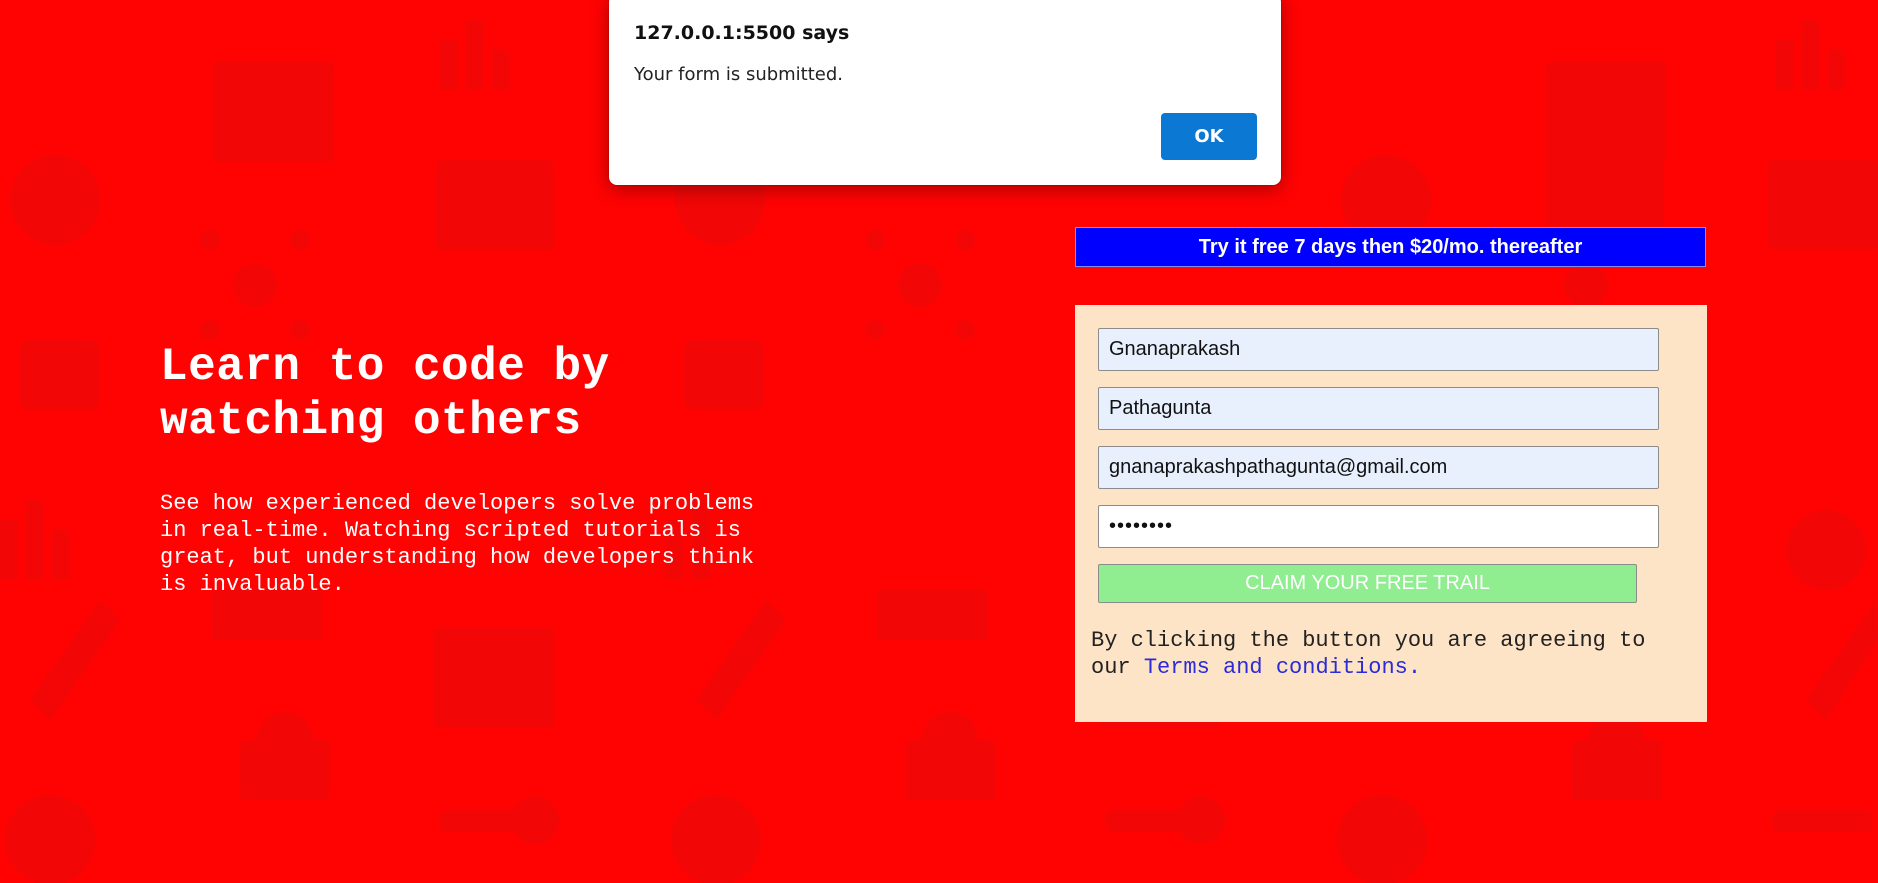 The image size is (1878, 883). What do you see at coordinates (1378, 408) in the screenshot?
I see `last-name-input` at bounding box center [1378, 408].